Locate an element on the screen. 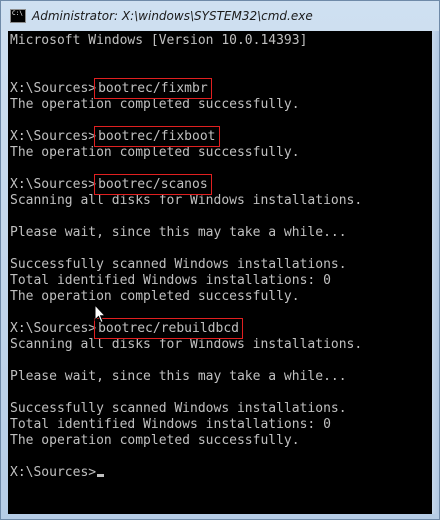  prompt-line: X:\Sources> bootrec/fixmbr is located at coordinates (186, 88).